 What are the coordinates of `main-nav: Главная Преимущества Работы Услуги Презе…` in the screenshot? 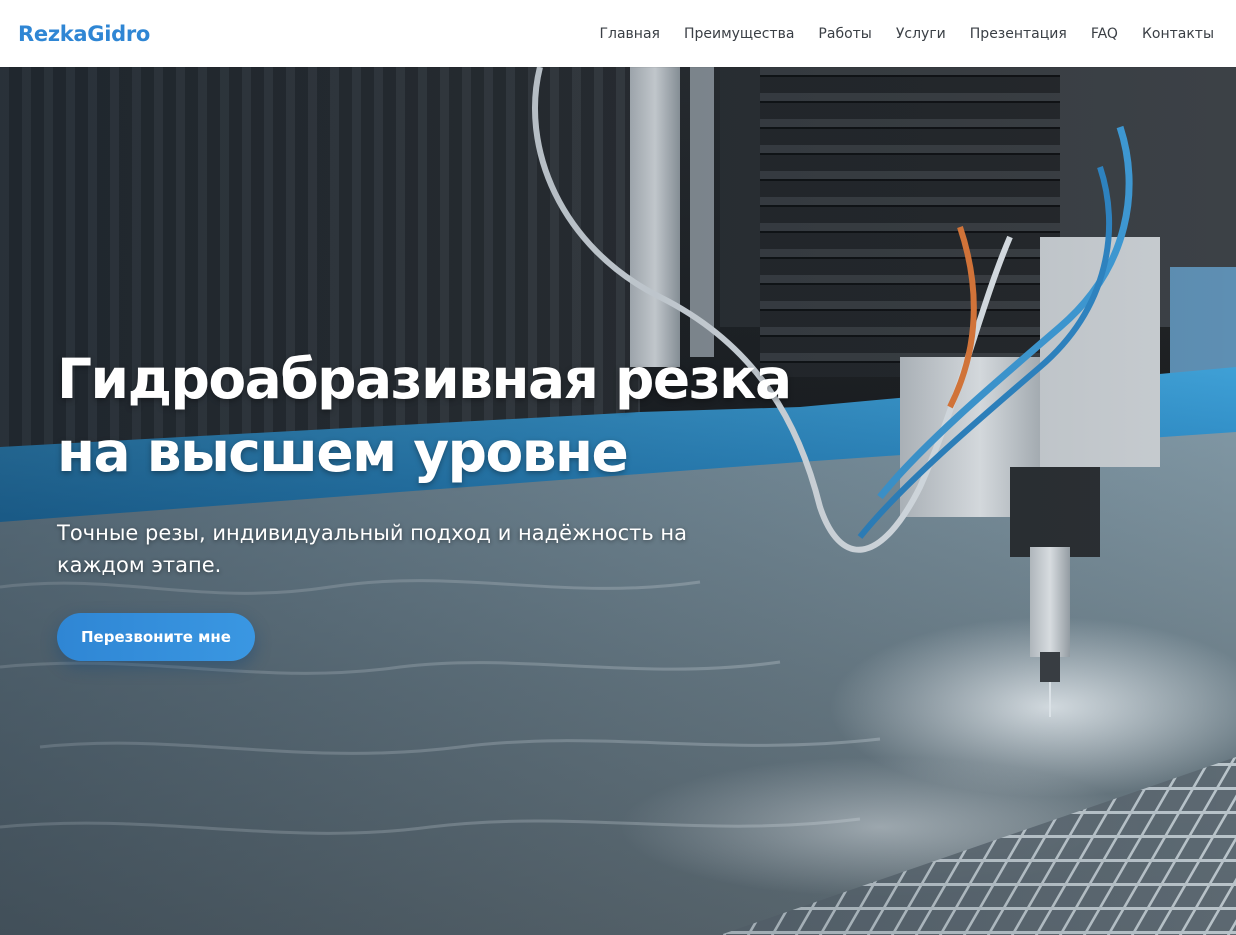 It's located at (906, 34).